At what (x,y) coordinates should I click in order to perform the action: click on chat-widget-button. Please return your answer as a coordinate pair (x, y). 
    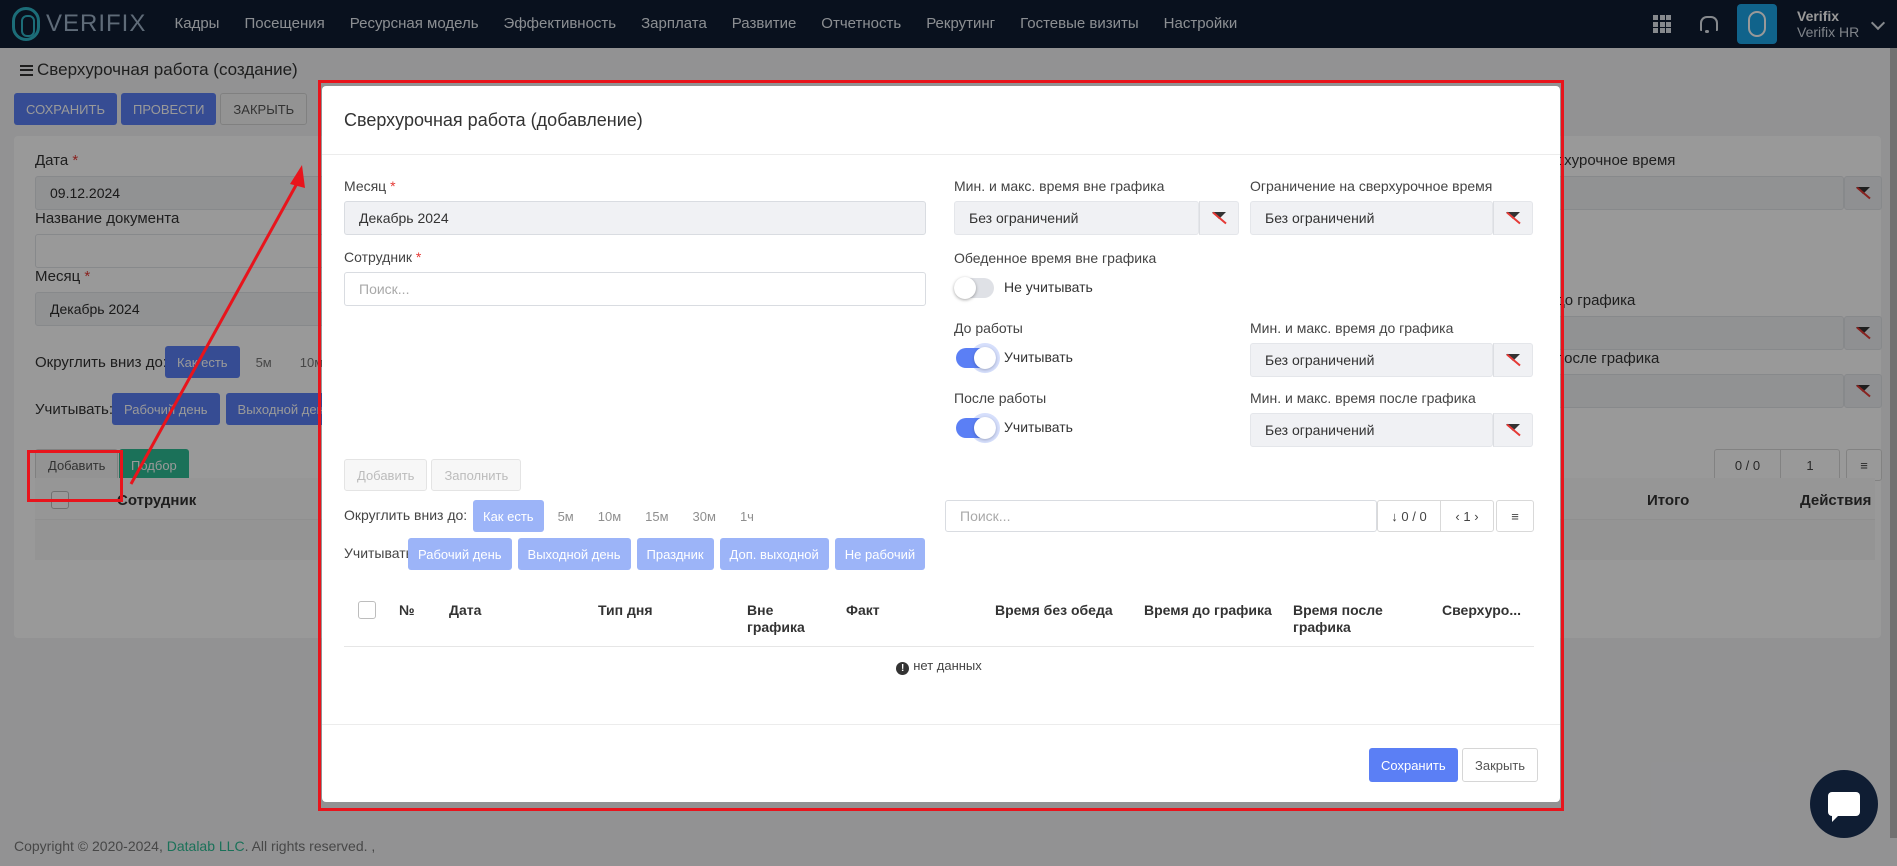
    Looking at the image, I should click on (1844, 804).